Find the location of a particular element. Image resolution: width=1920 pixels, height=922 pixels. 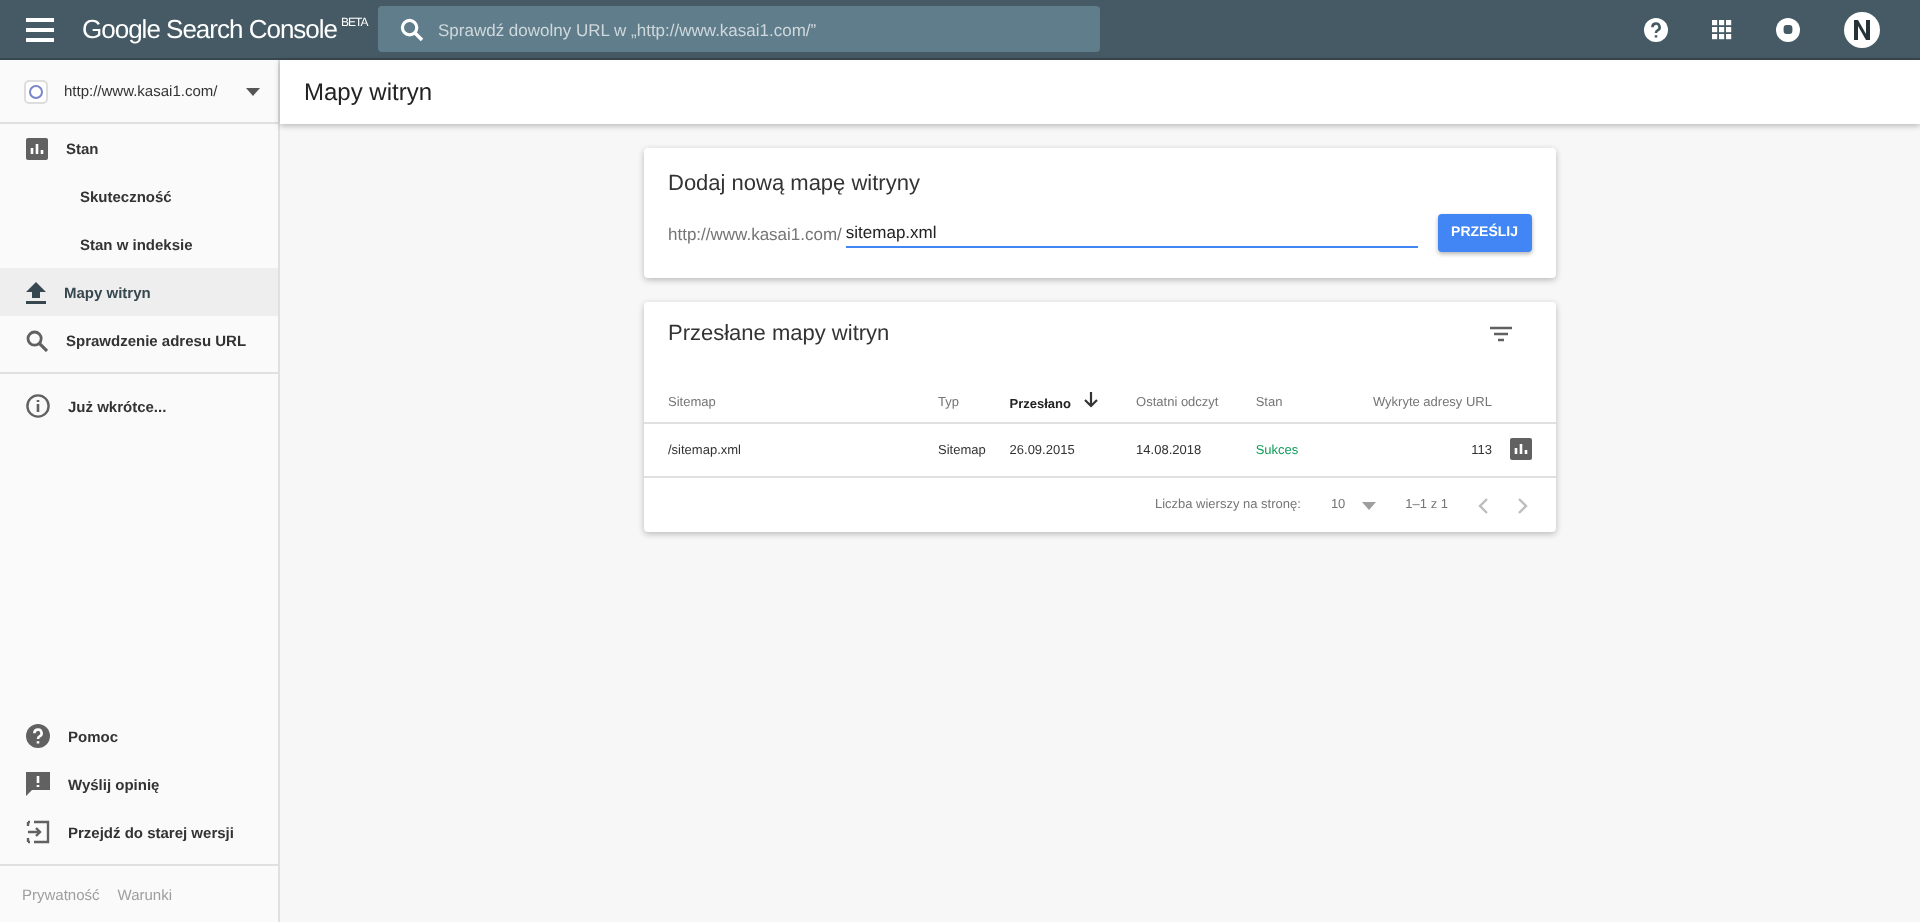

url-prefix: http://www.kasai1.com/ is located at coordinates (755, 233).